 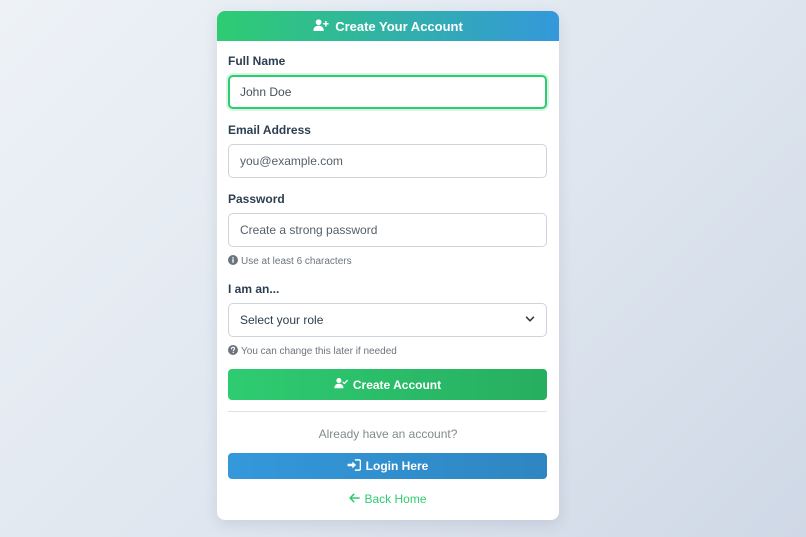 I want to click on login-button: Login Here, so click(x=387, y=466).